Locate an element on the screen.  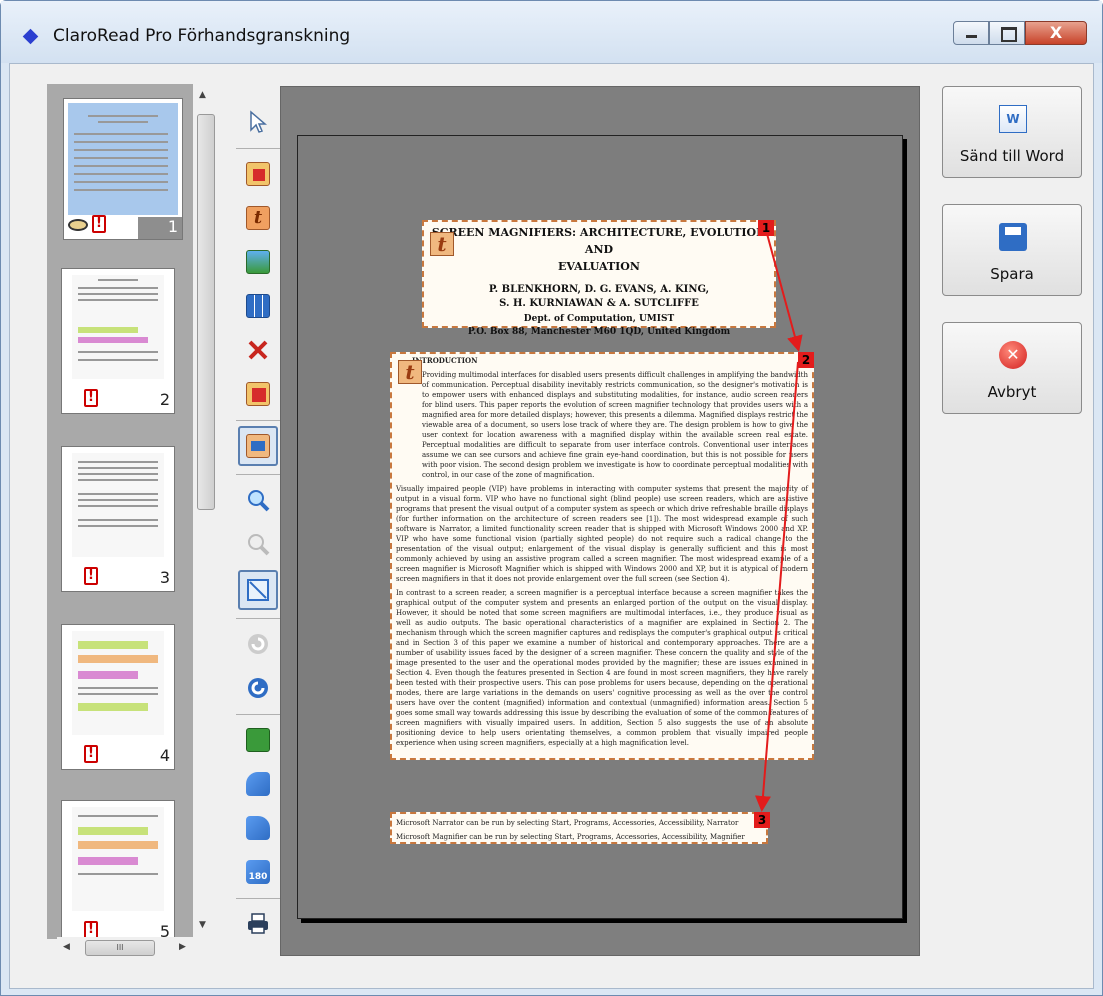
zoom-out-button is located at coordinates (258, 544).